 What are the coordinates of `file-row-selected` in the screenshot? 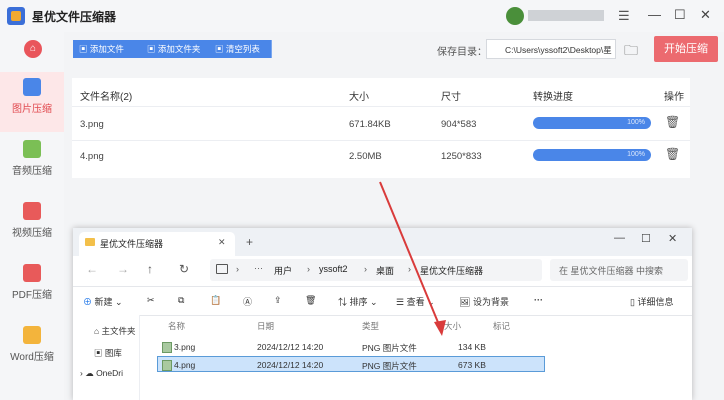 It's located at (351, 364).